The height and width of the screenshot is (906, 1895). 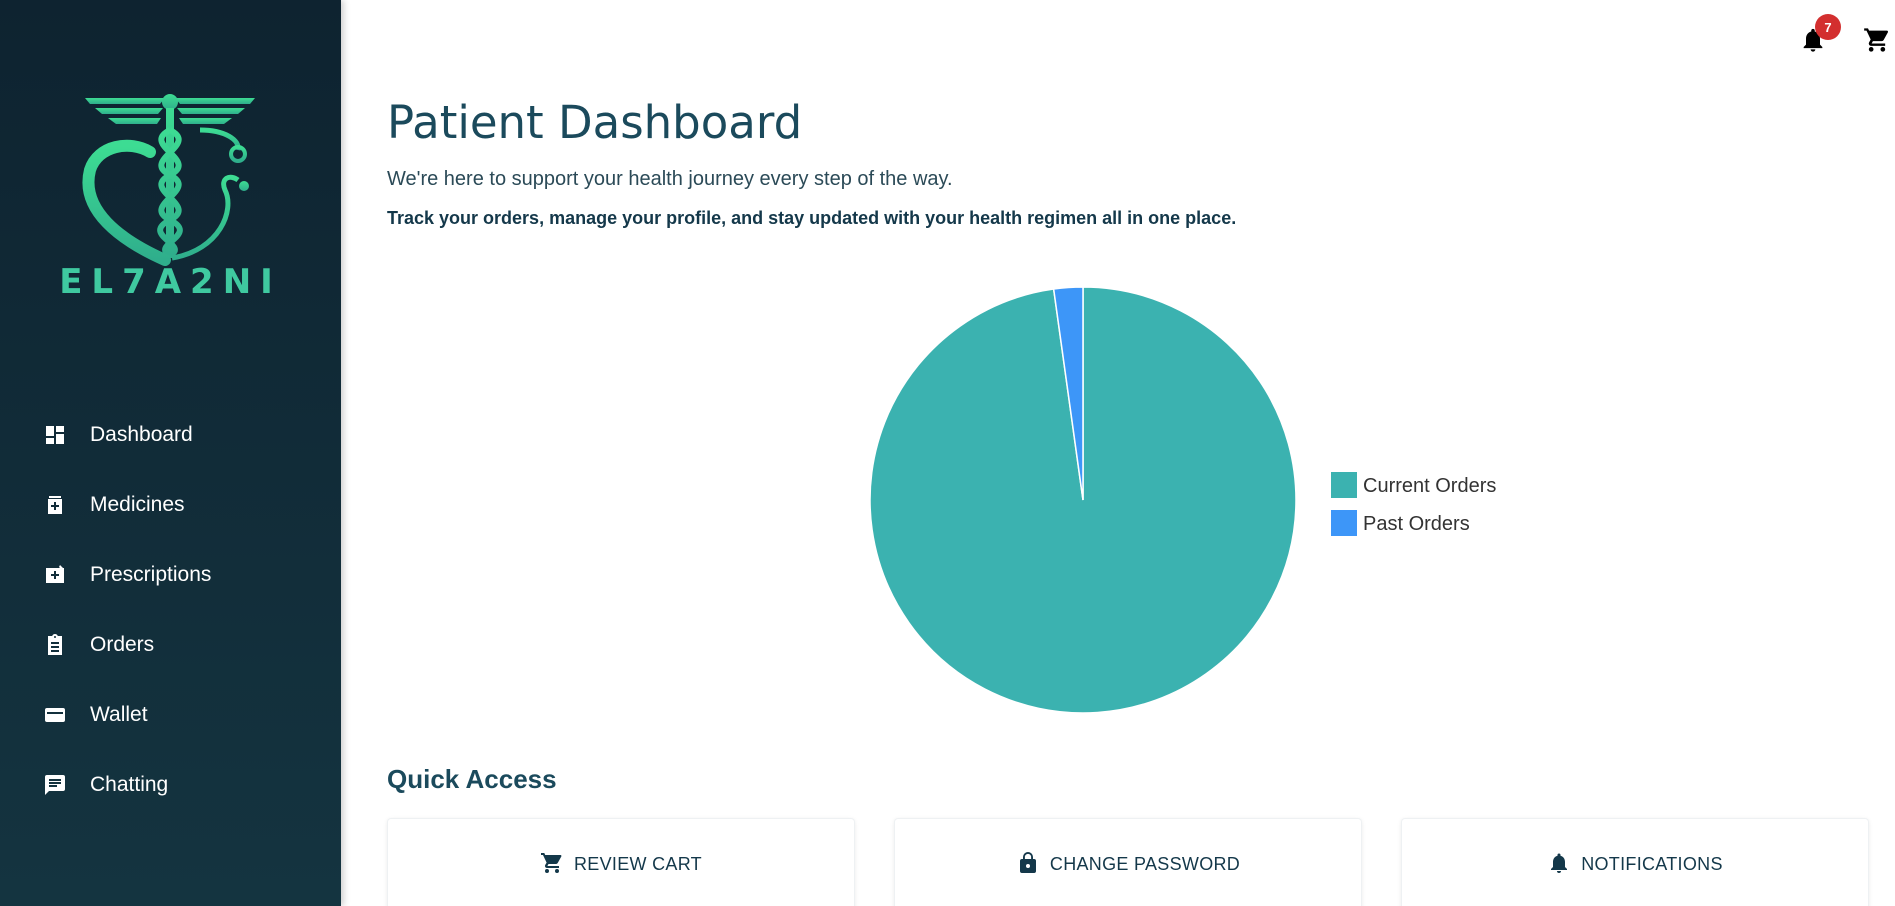 I want to click on sidebar-item-prescriptions: Prescriptions, so click(x=170, y=575).